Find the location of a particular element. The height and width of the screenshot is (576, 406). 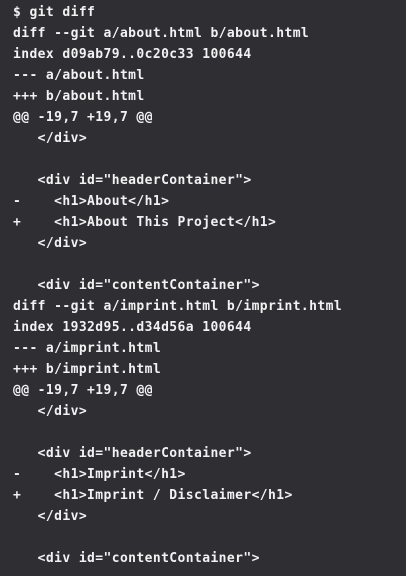

command-prompt-line: $ git diff is located at coordinates (54, 12).